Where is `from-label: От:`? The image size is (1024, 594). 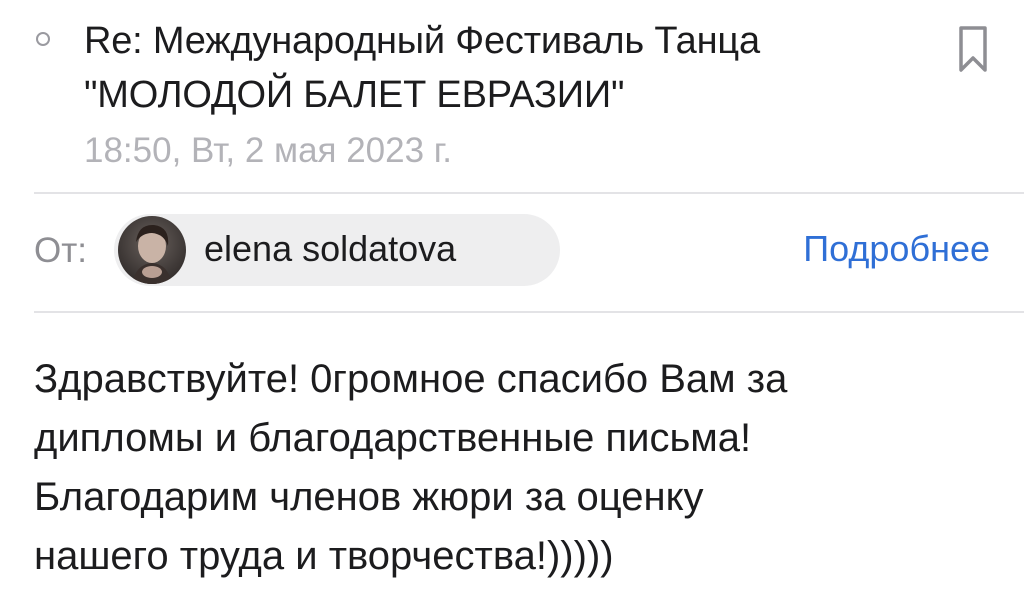
from-label: От: is located at coordinates (60, 250).